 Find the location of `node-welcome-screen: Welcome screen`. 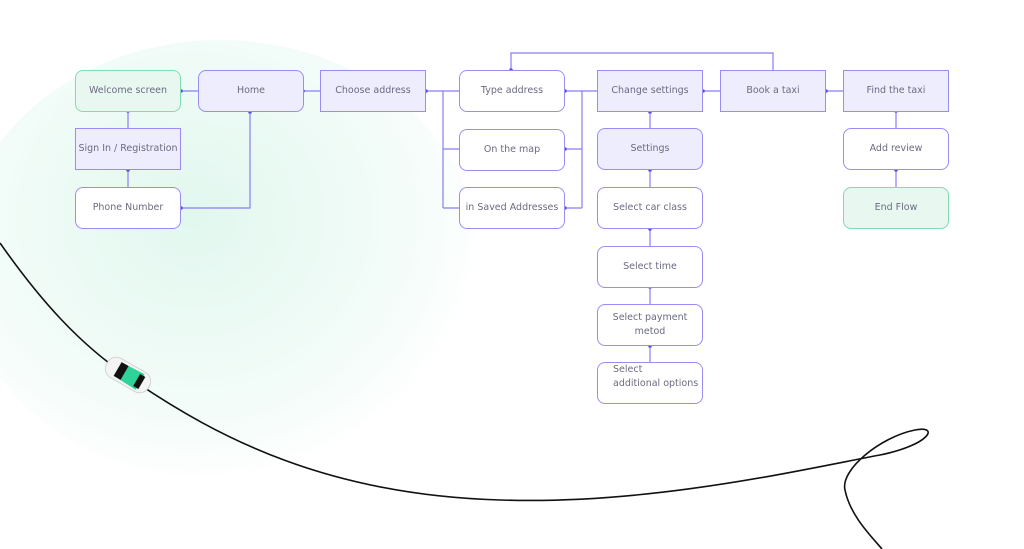

node-welcome-screen: Welcome screen is located at coordinates (128, 91).